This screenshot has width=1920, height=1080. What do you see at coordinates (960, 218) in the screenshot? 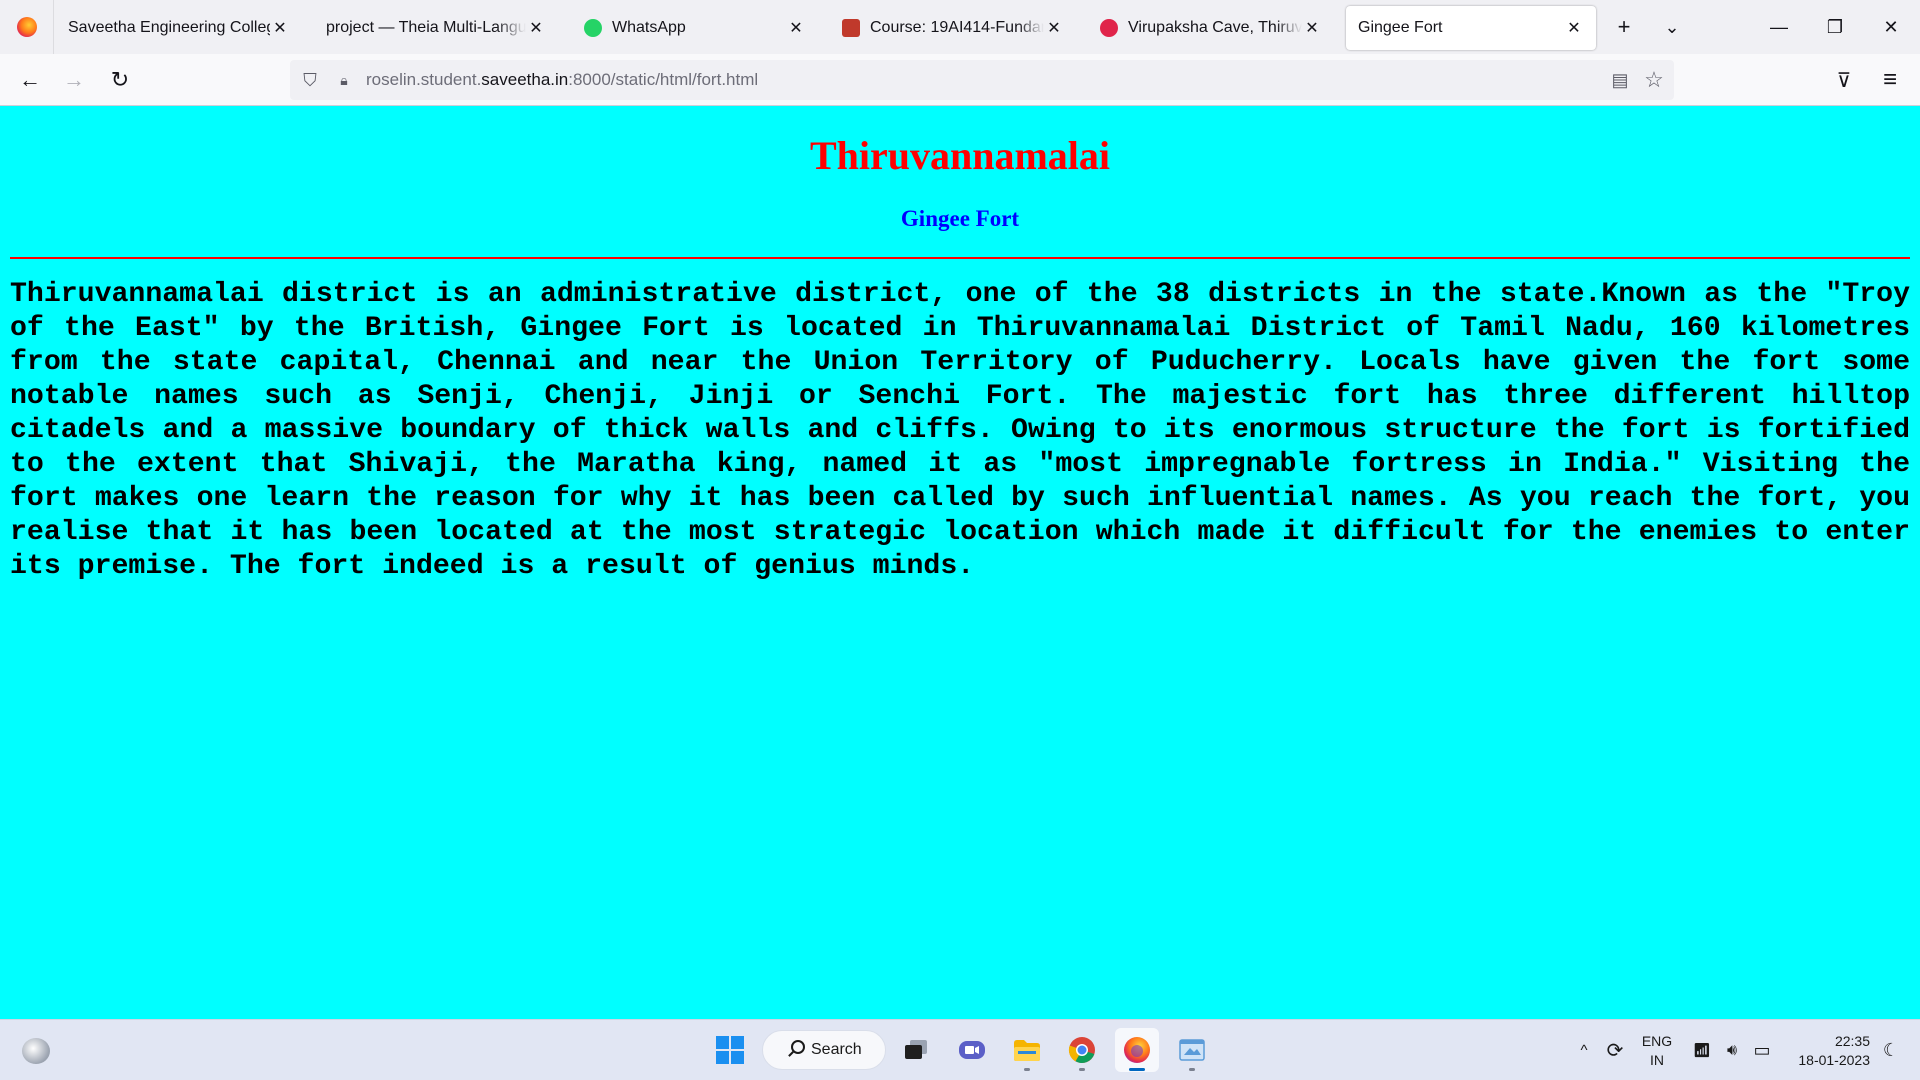
I see `page-subtitle: Gingee Fort` at bounding box center [960, 218].